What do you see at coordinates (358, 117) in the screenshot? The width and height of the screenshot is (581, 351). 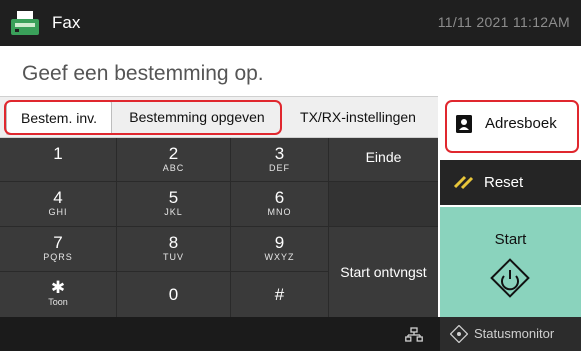 I see `tab-txrx-settings: TX/RX-instellingen` at bounding box center [358, 117].